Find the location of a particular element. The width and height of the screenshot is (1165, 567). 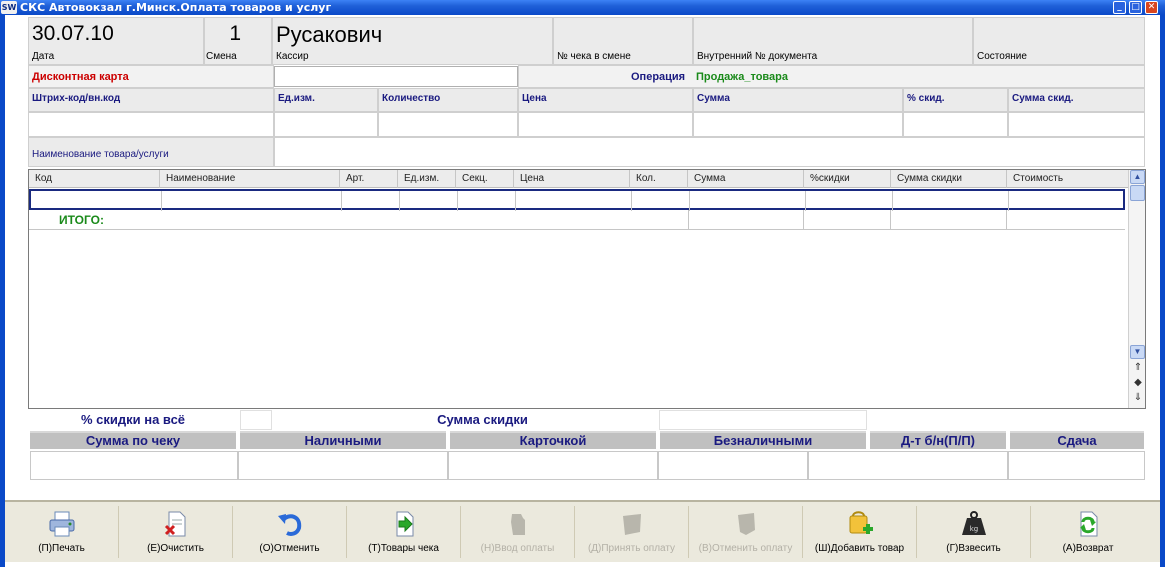

check-number-label: № чека в смене is located at coordinates (594, 56).